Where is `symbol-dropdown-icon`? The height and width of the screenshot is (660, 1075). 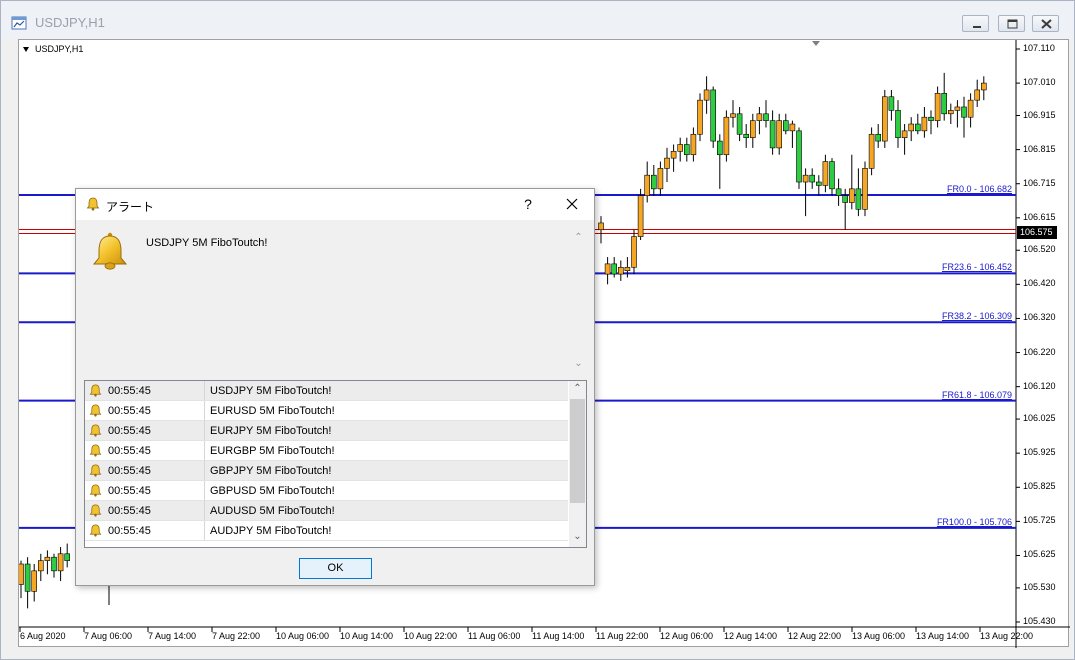 symbol-dropdown-icon is located at coordinates (26, 49).